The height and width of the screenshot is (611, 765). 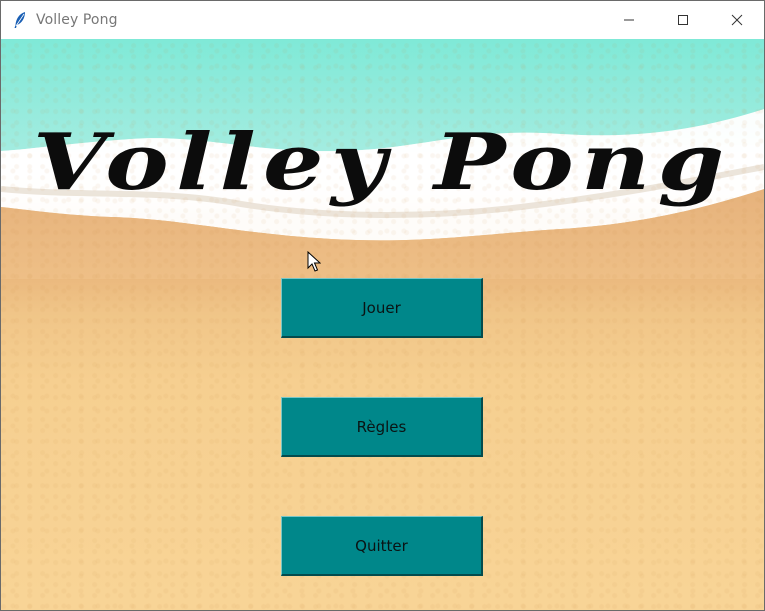 What do you see at coordinates (77, 20) in the screenshot?
I see `window-title: Volley Pong` at bounding box center [77, 20].